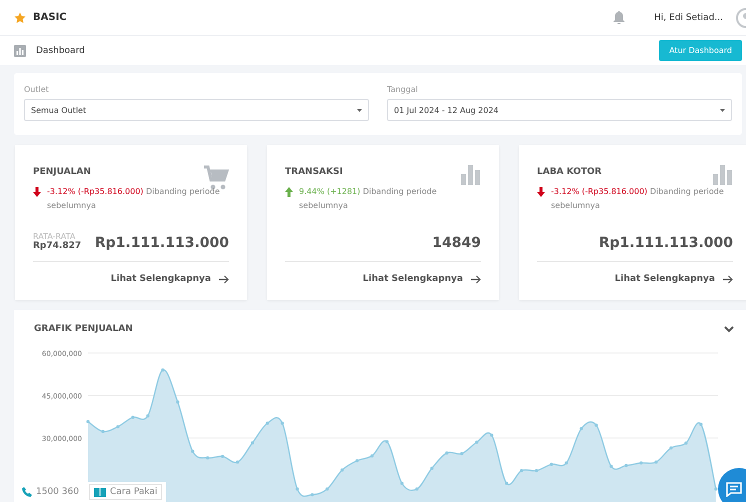  I want to click on chart-title: GRAFIK PENJUALAN, so click(83, 329).